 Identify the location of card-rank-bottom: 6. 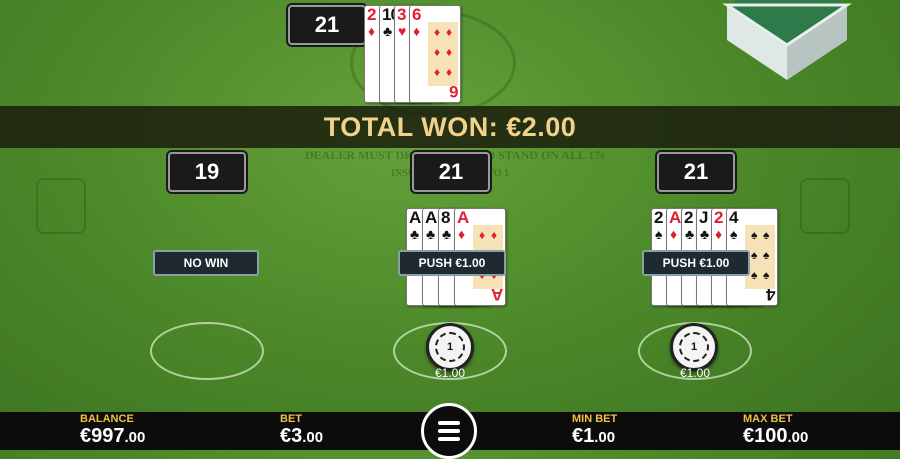
(453, 91).